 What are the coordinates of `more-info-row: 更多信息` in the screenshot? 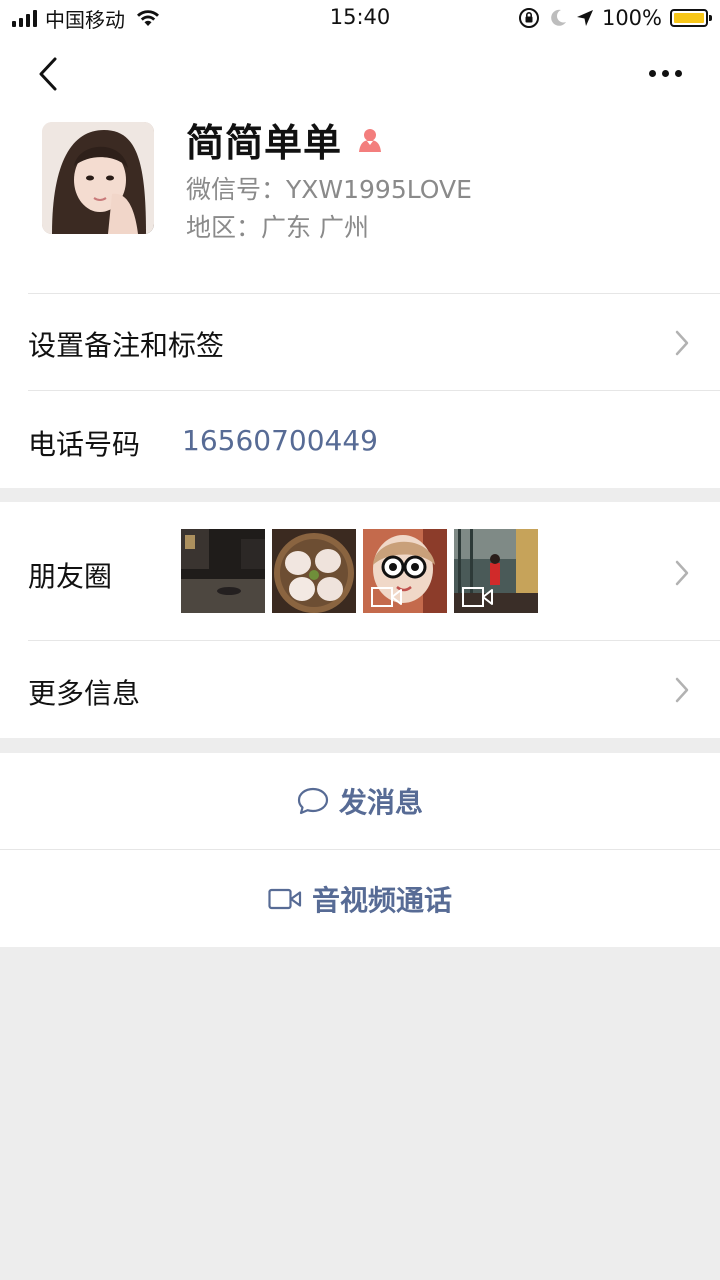 It's located at (360, 689).